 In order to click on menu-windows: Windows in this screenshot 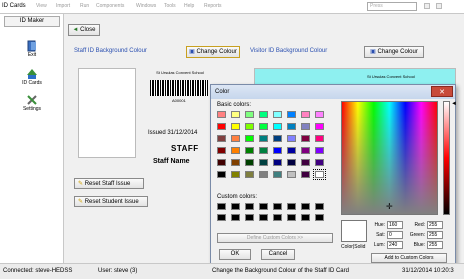, I will do `click(146, 6)`.